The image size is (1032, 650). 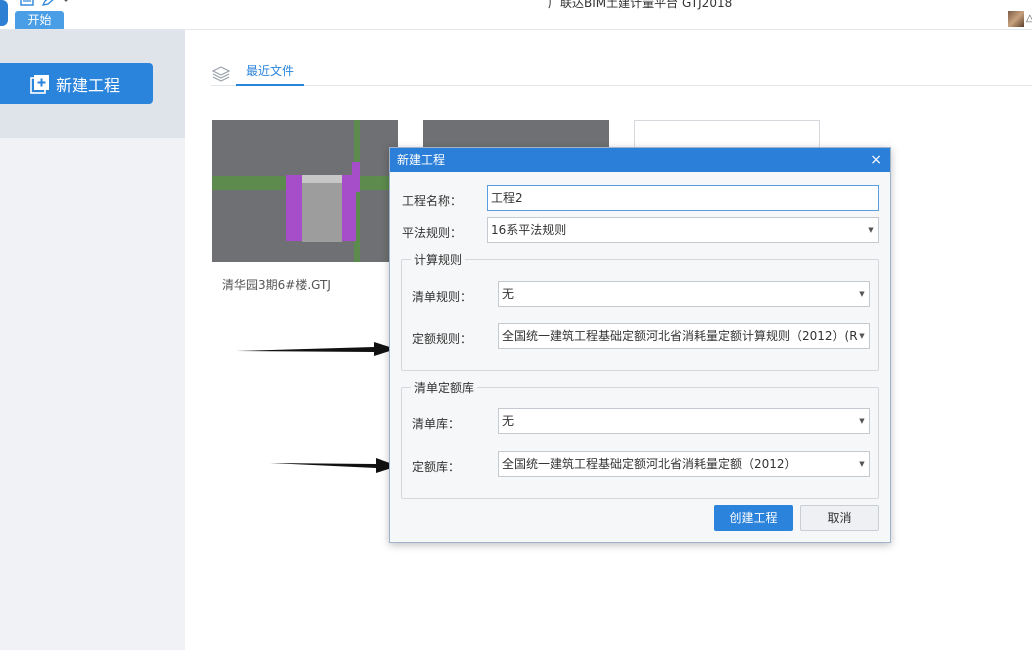 I want to click on save-icon, so click(x=27, y=3).